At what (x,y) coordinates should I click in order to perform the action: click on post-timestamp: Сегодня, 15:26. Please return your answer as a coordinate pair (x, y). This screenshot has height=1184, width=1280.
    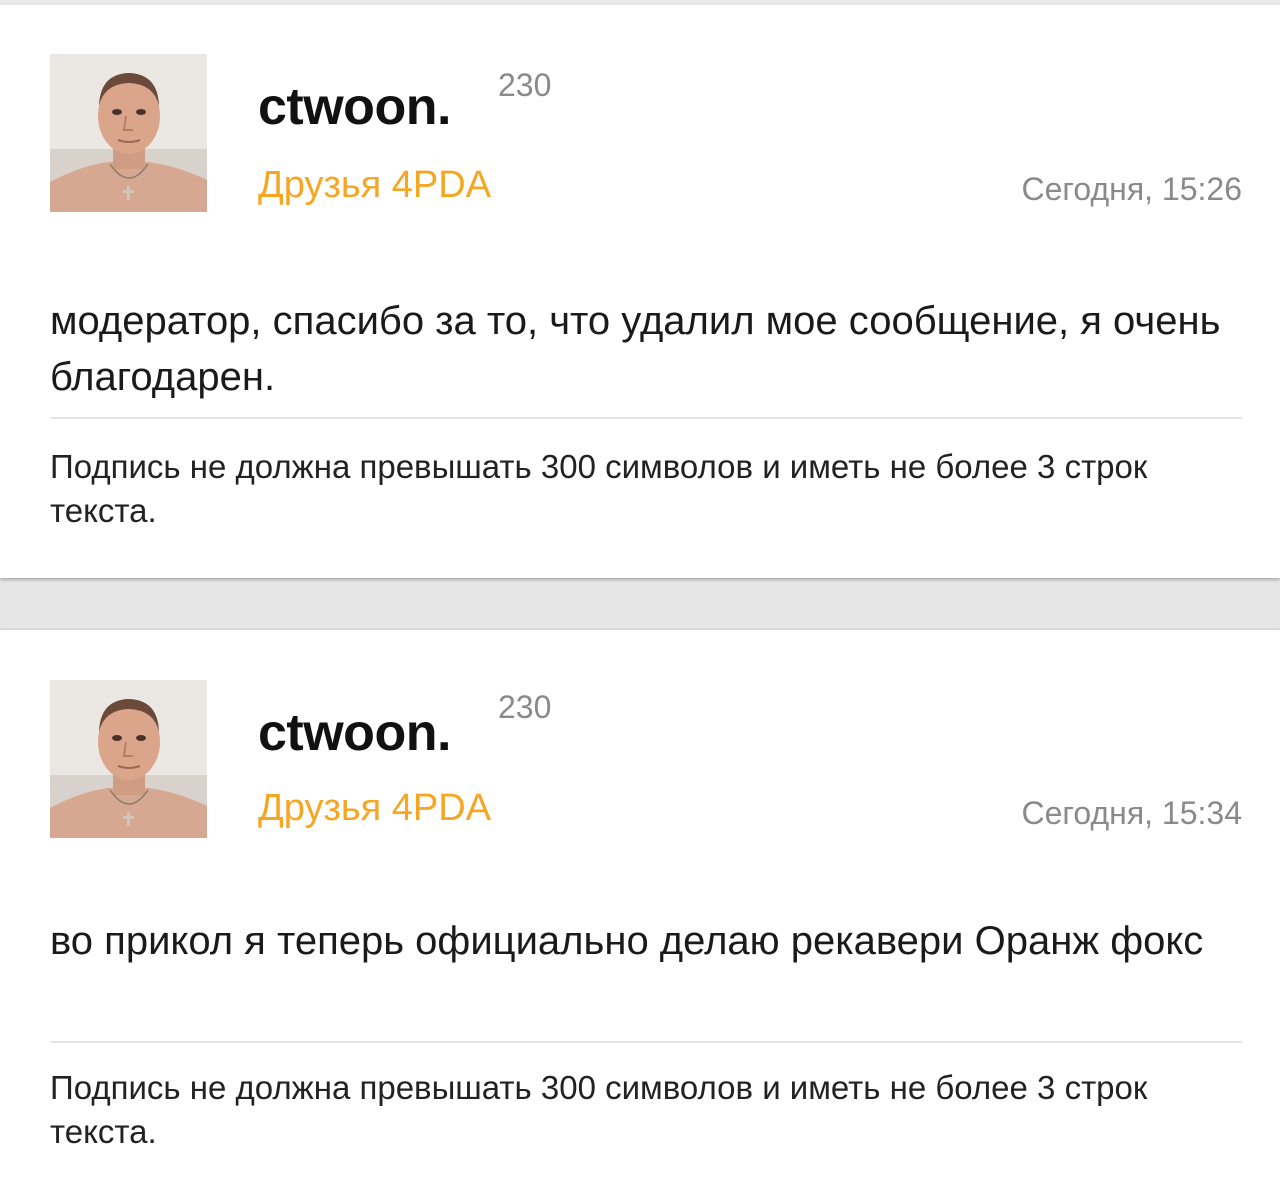
    Looking at the image, I should click on (1132, 189).